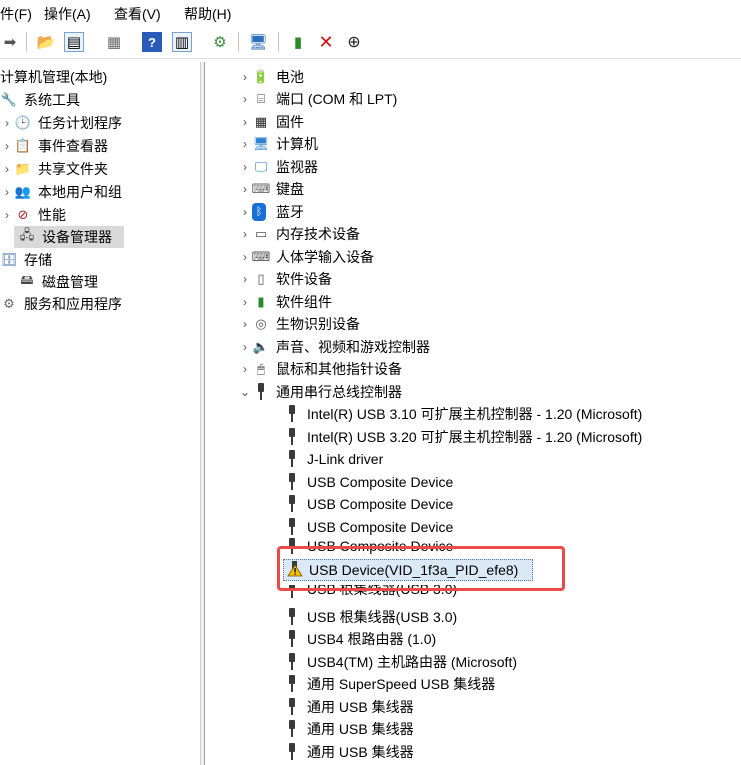  What do you see at coordinates (372, 617) in the screenshot?
I see `usb-device-item: USB 根集线器(USB 3.0)` at bounding box center [372, 617].